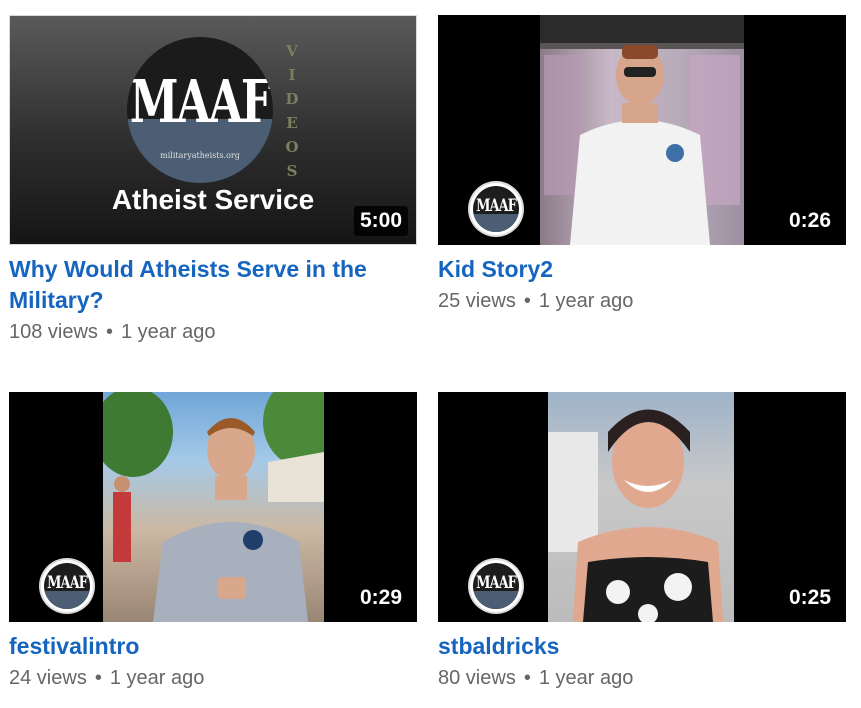 This screenshot has height=708, width=861. What do you see at coordinates (642, 678) in the screenshot?
I see `video-meta: 80 views • 1 year ago` at bounding box center [642, 678].